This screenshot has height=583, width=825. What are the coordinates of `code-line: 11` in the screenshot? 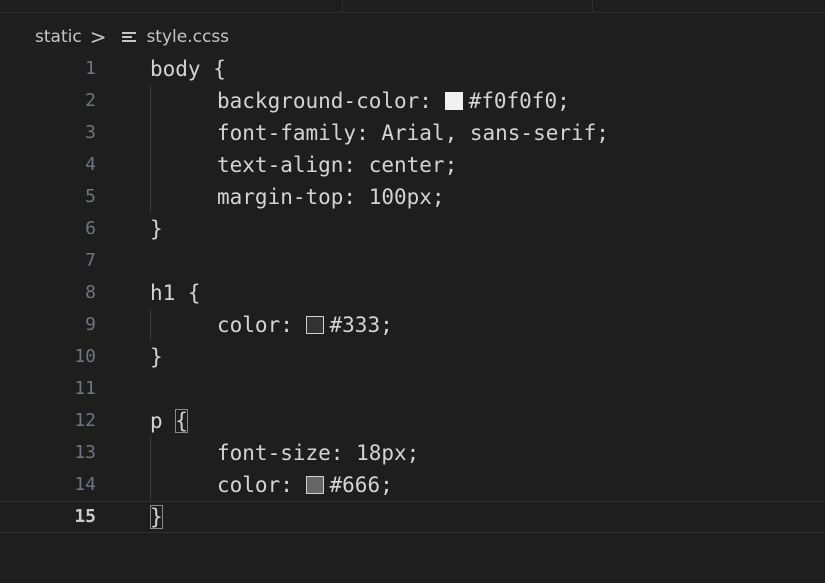 It's located at (412, 389).